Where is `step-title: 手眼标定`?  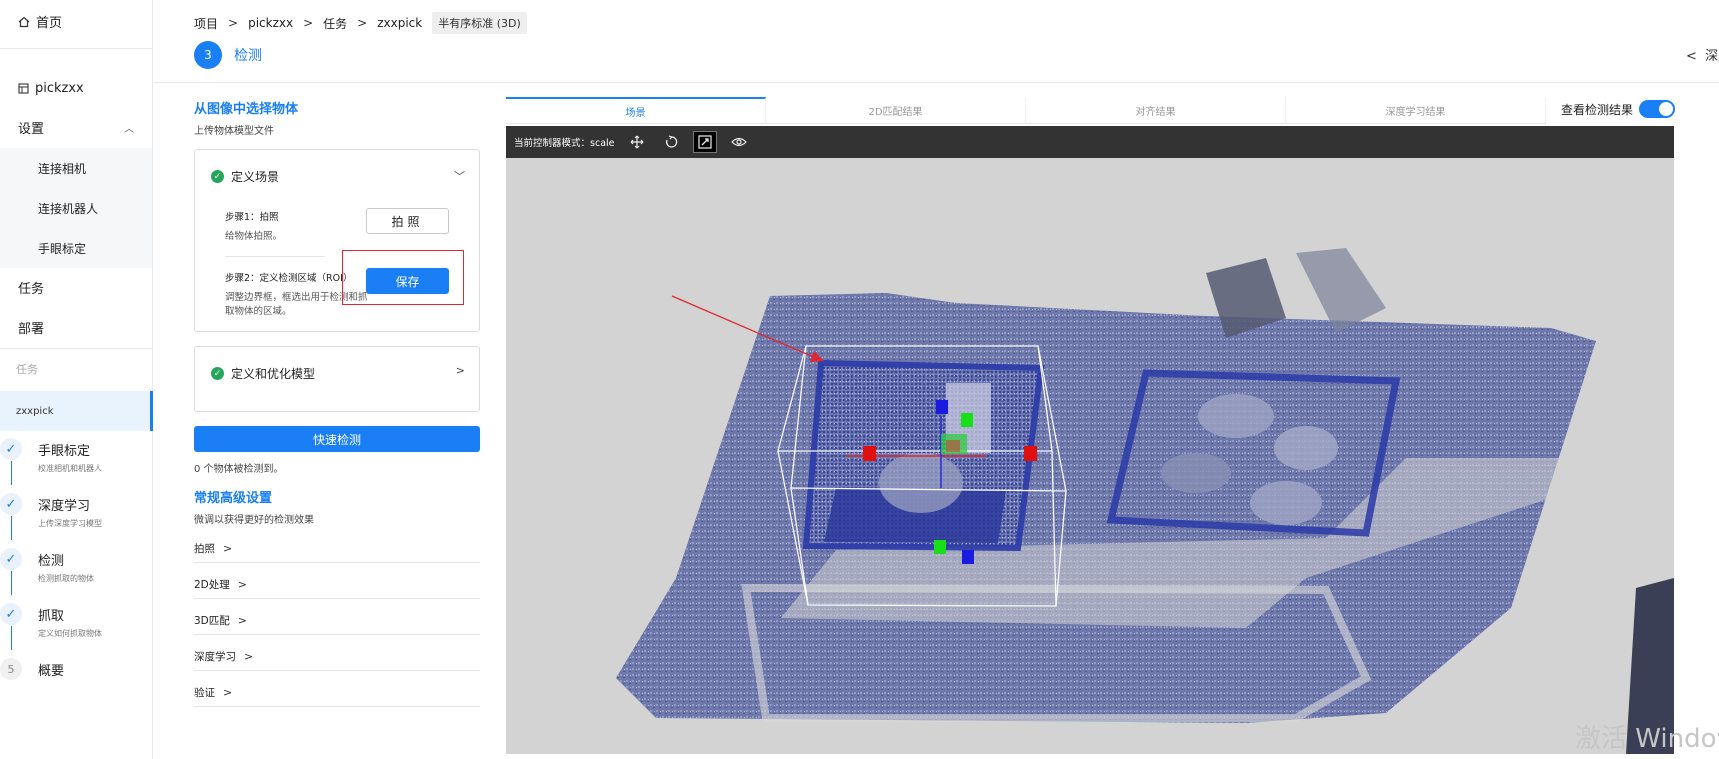 step-title: 手眼标定 is located at coordinates (64, 451).